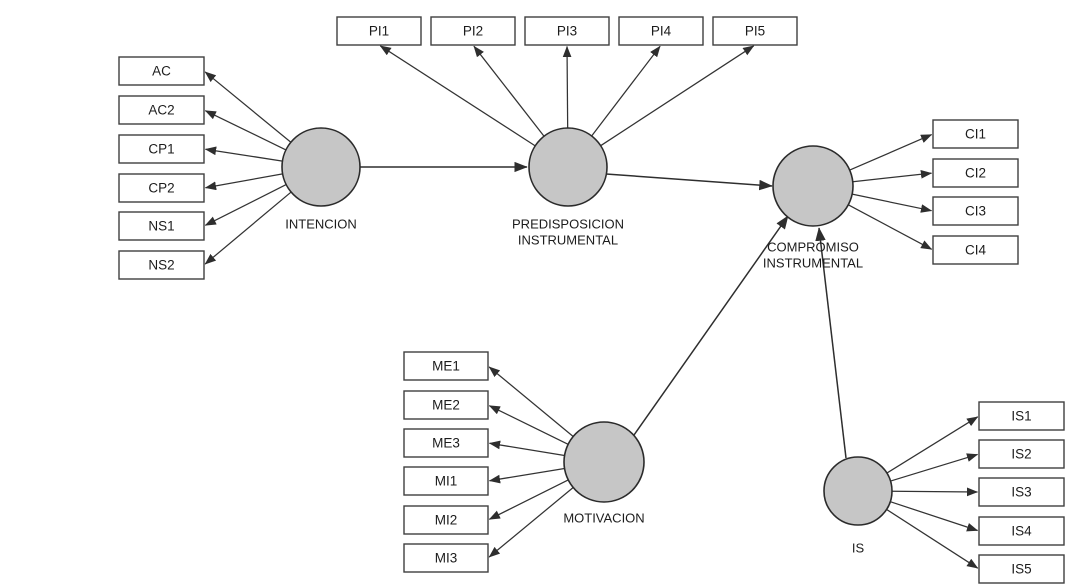  I want to click on indicator-label-me3: ME3, so click(446, 443).